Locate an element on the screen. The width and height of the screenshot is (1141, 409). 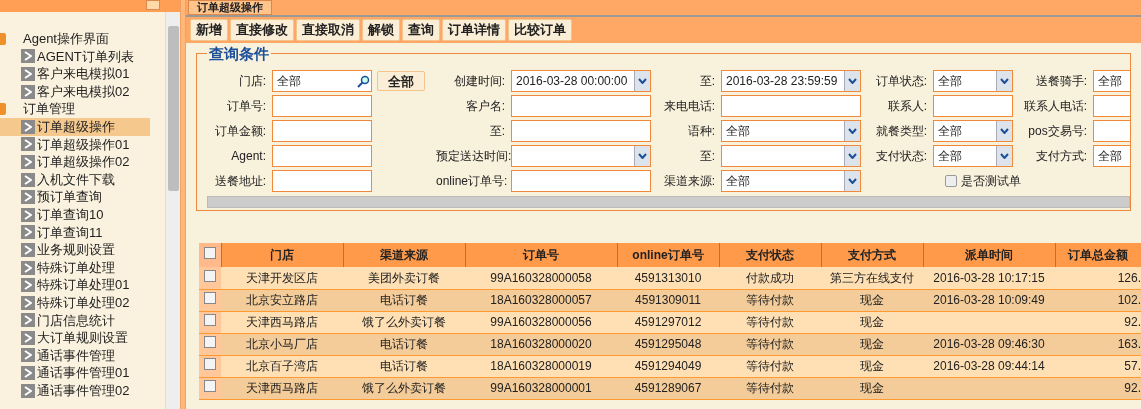
tree-node: 订单管理 is located at coordinates (49, 109).